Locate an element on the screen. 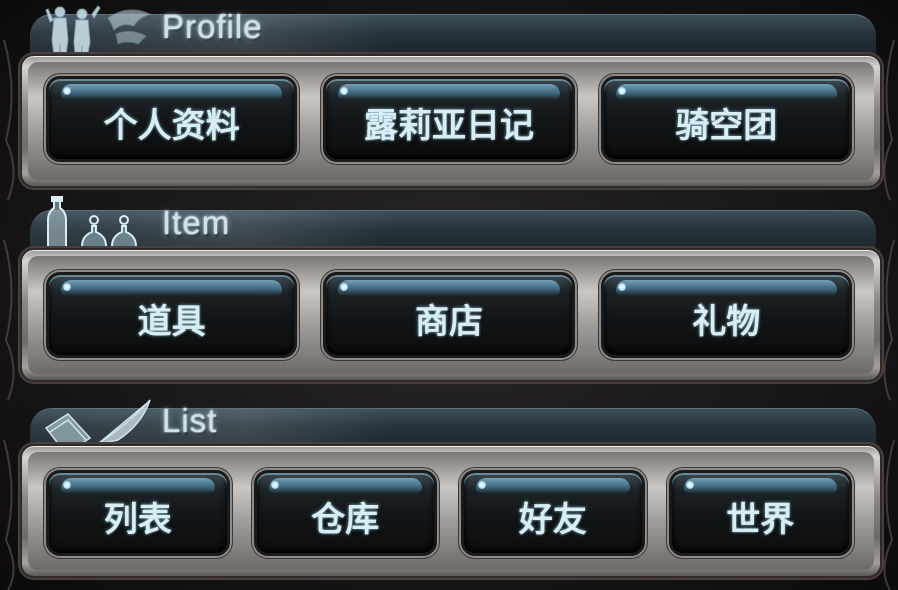 The height and width of the screenshot is (590, 898). shop-button: 商店 is located at coordinates (449, 315).